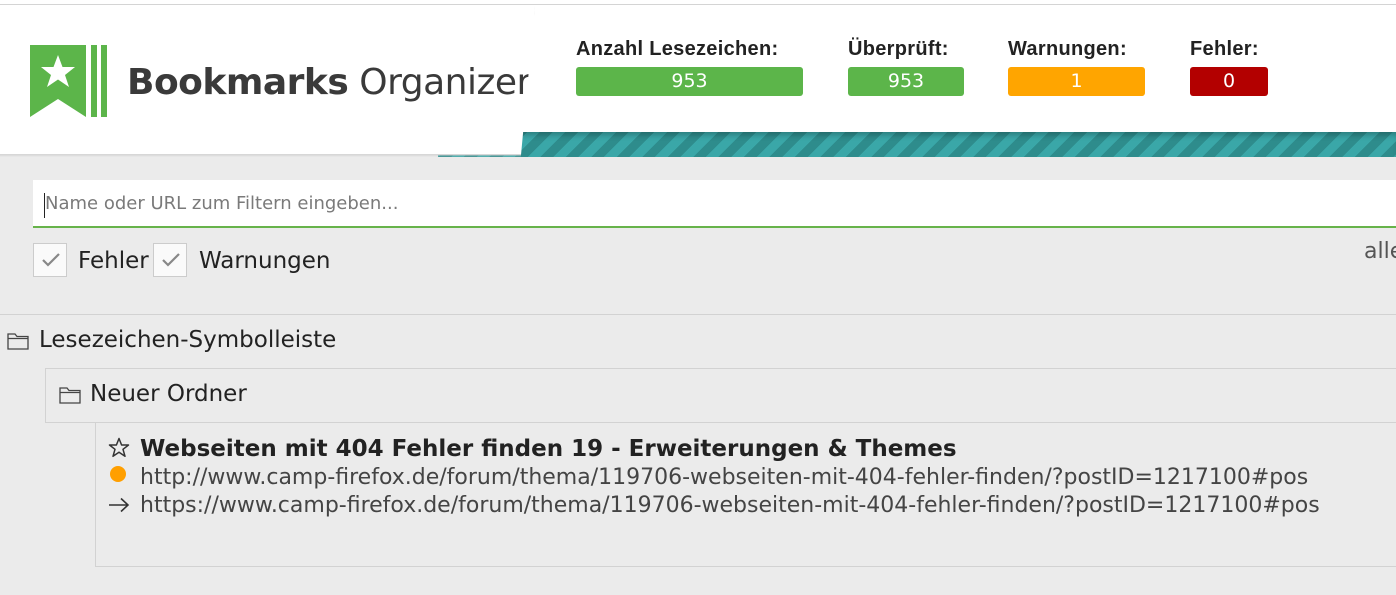  I want to click on filter-input, so click(714, 204).